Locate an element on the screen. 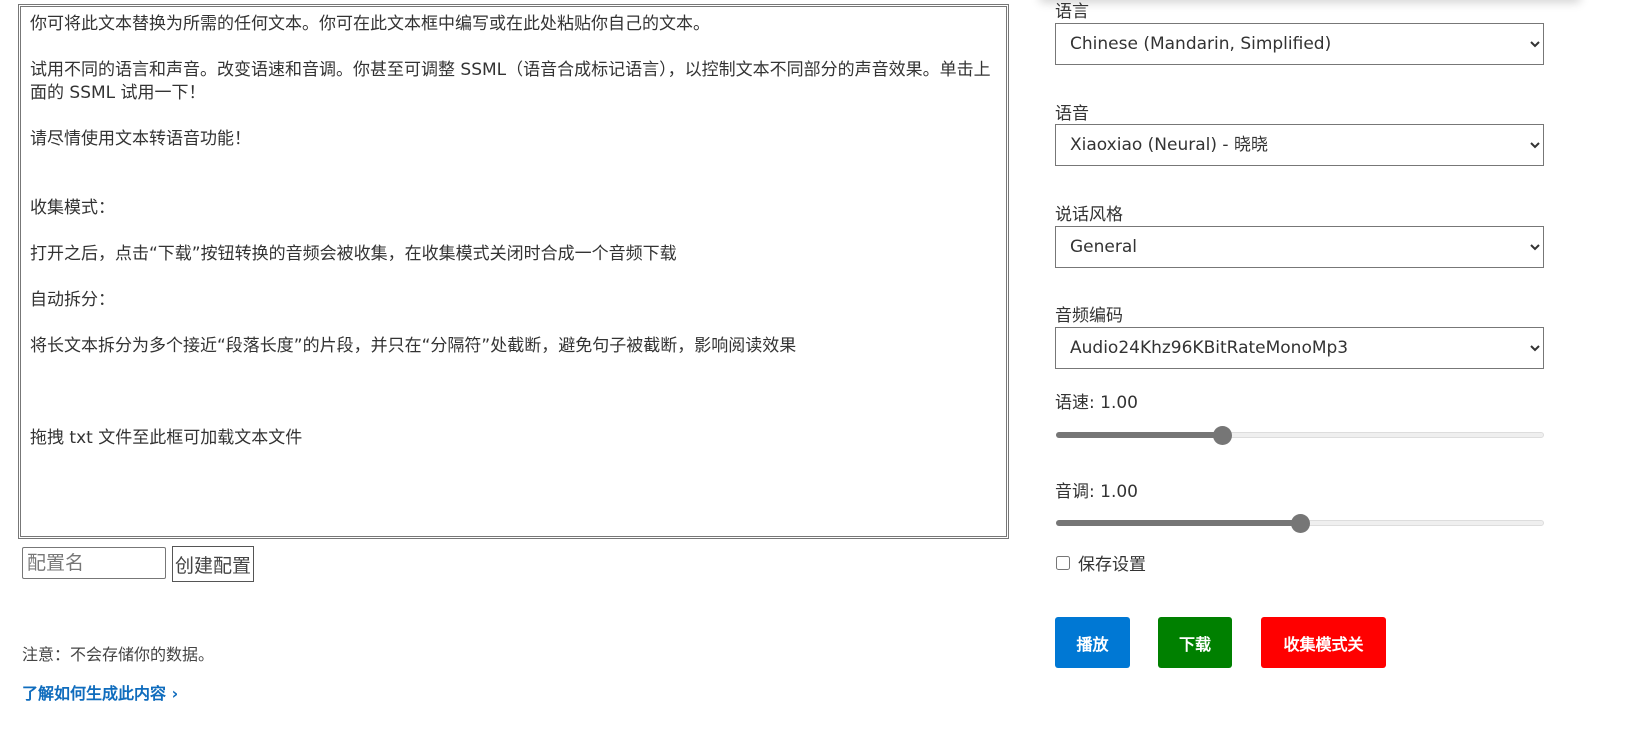  pitch-label: 音调: 1.00 is located at coordinates (1096, 492).